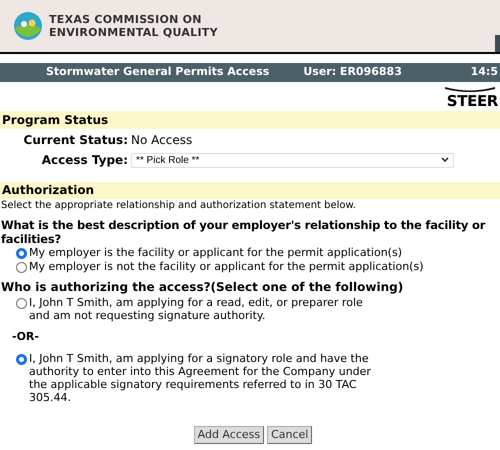 The width and height of the screenshot is (500, 450). Describe the element at coordinates (229, 435) in the screenshot. I see `form-button: Add Access` at that location.